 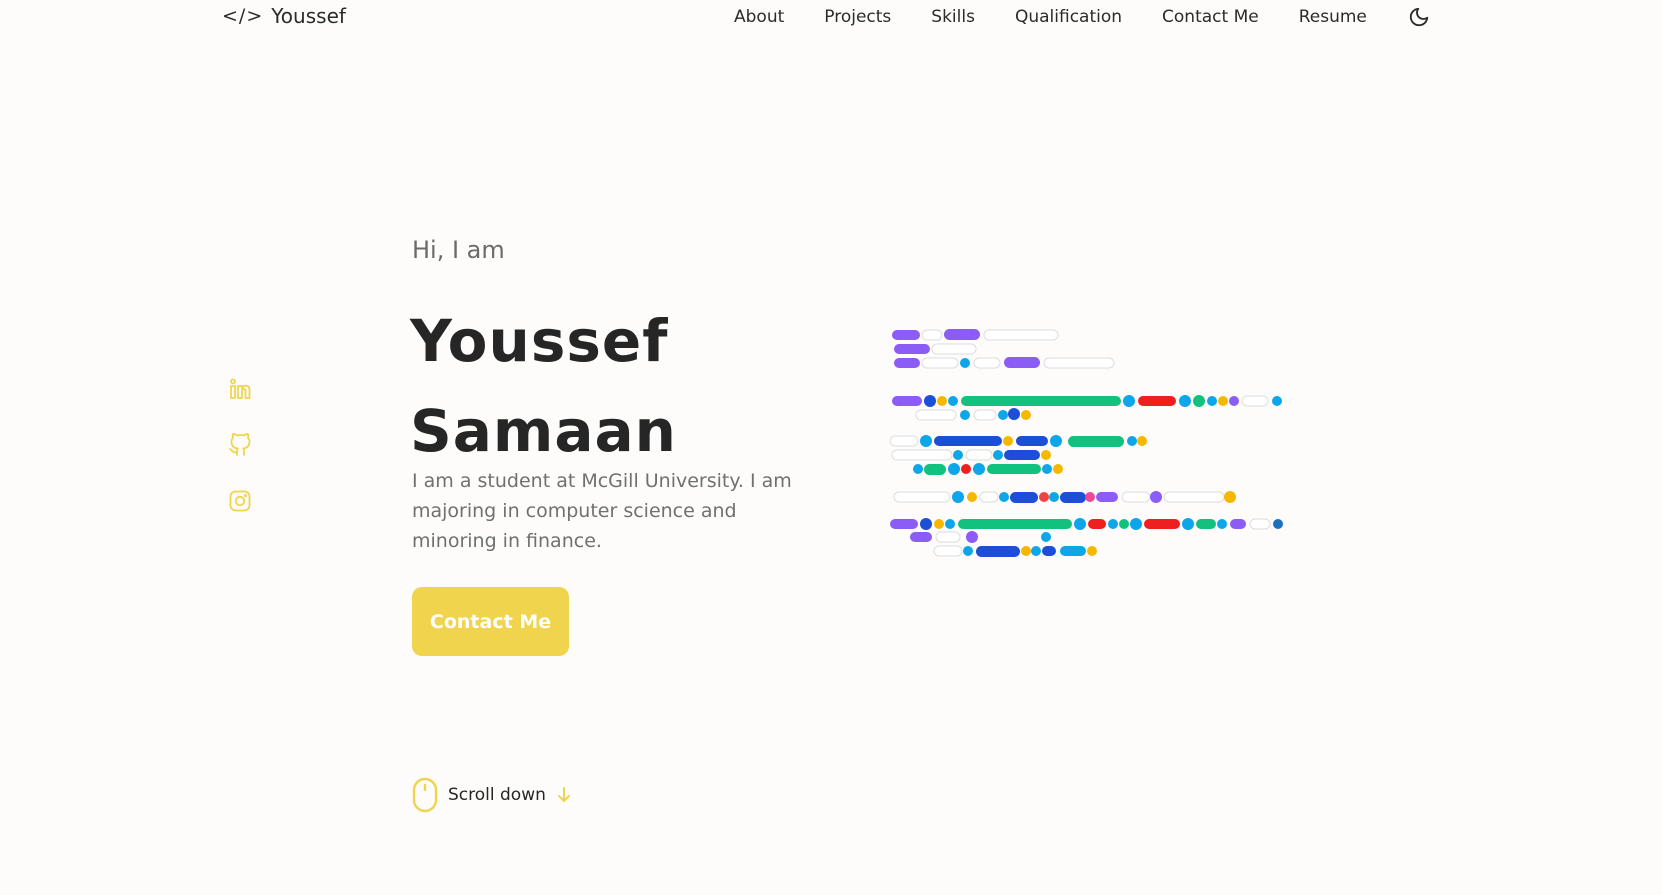 I want to click on github-icon, so click(x=240, y=444).